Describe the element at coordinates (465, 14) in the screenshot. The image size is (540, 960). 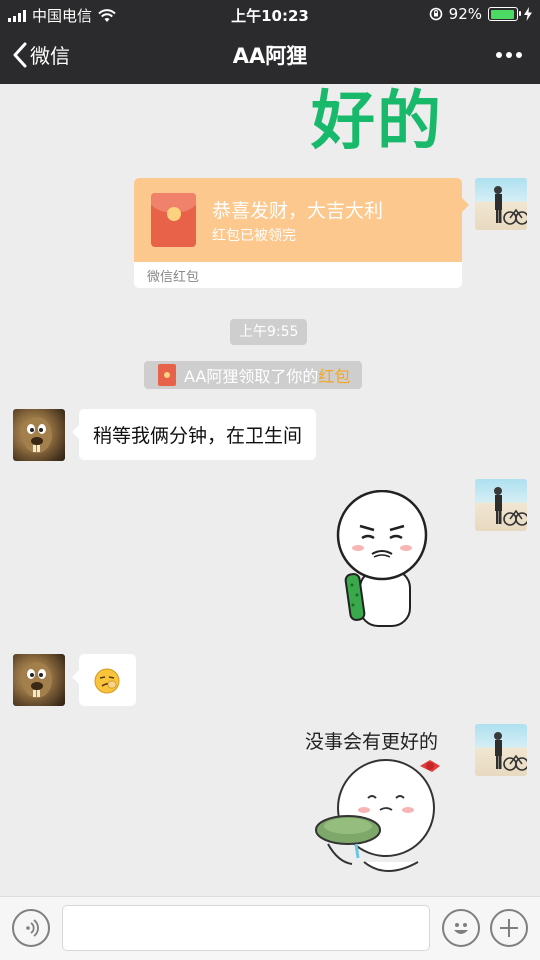
I see `battery-percent: 92%` at that location.